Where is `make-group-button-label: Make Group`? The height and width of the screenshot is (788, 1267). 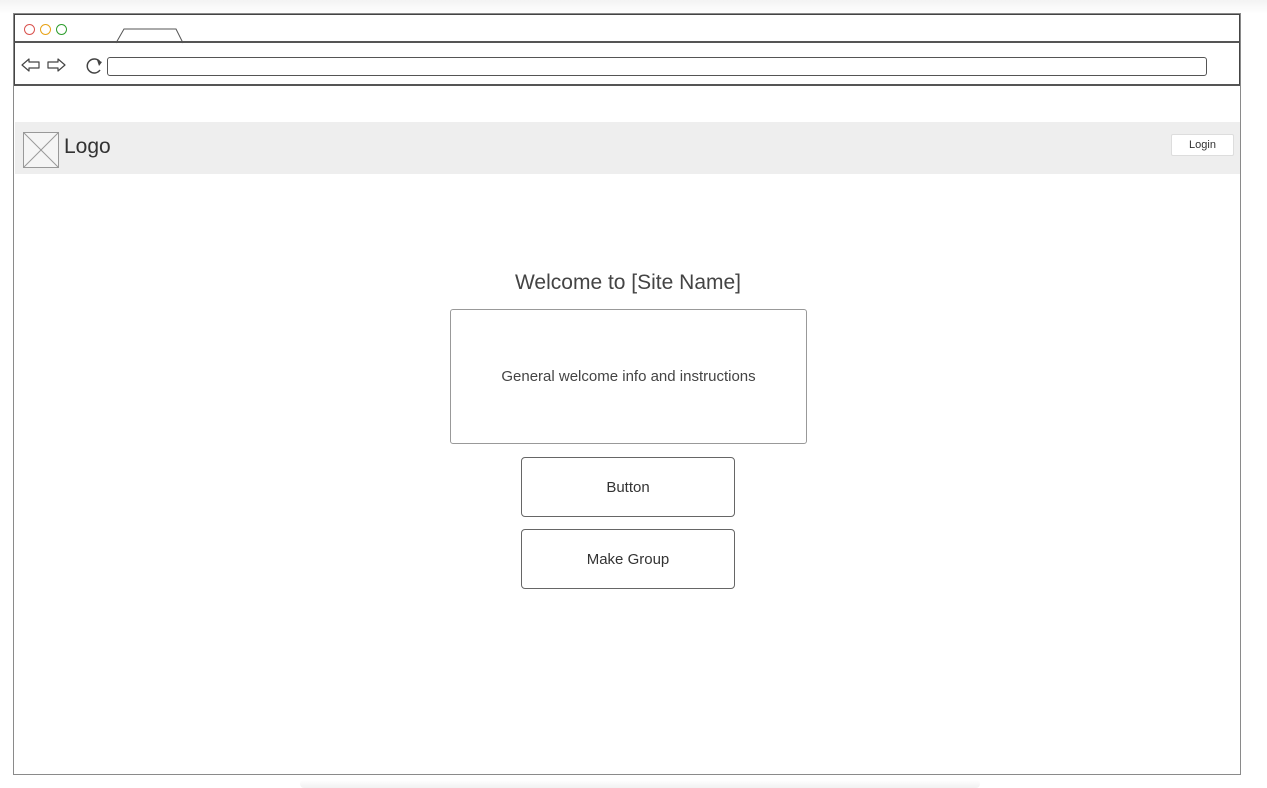
make-group-button-label: Make Group is located at coordinates (628, 559).